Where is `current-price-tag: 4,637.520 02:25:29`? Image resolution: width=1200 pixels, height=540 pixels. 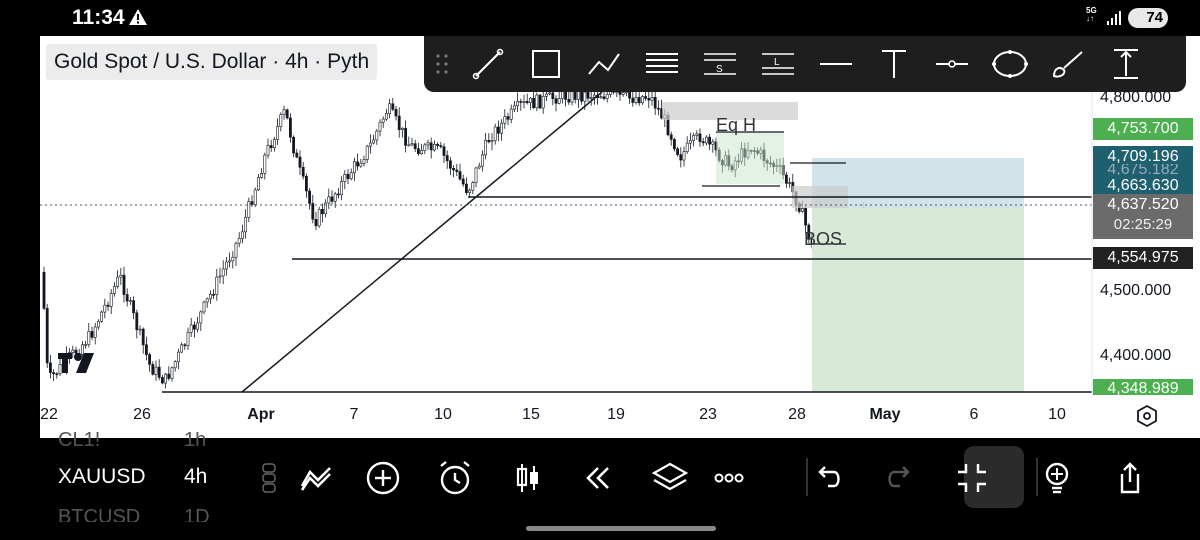 current-price-tag: 4,637.520 02:25:29 is located at coordinates (1143, 216).